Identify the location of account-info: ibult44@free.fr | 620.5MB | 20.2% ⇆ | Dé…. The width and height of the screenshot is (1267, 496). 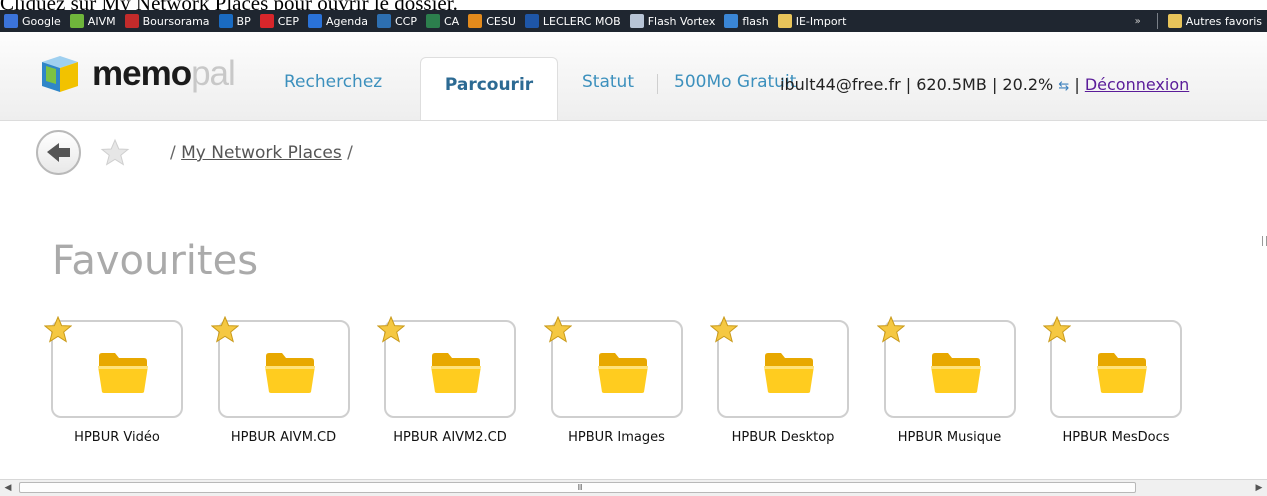
(985, 84).